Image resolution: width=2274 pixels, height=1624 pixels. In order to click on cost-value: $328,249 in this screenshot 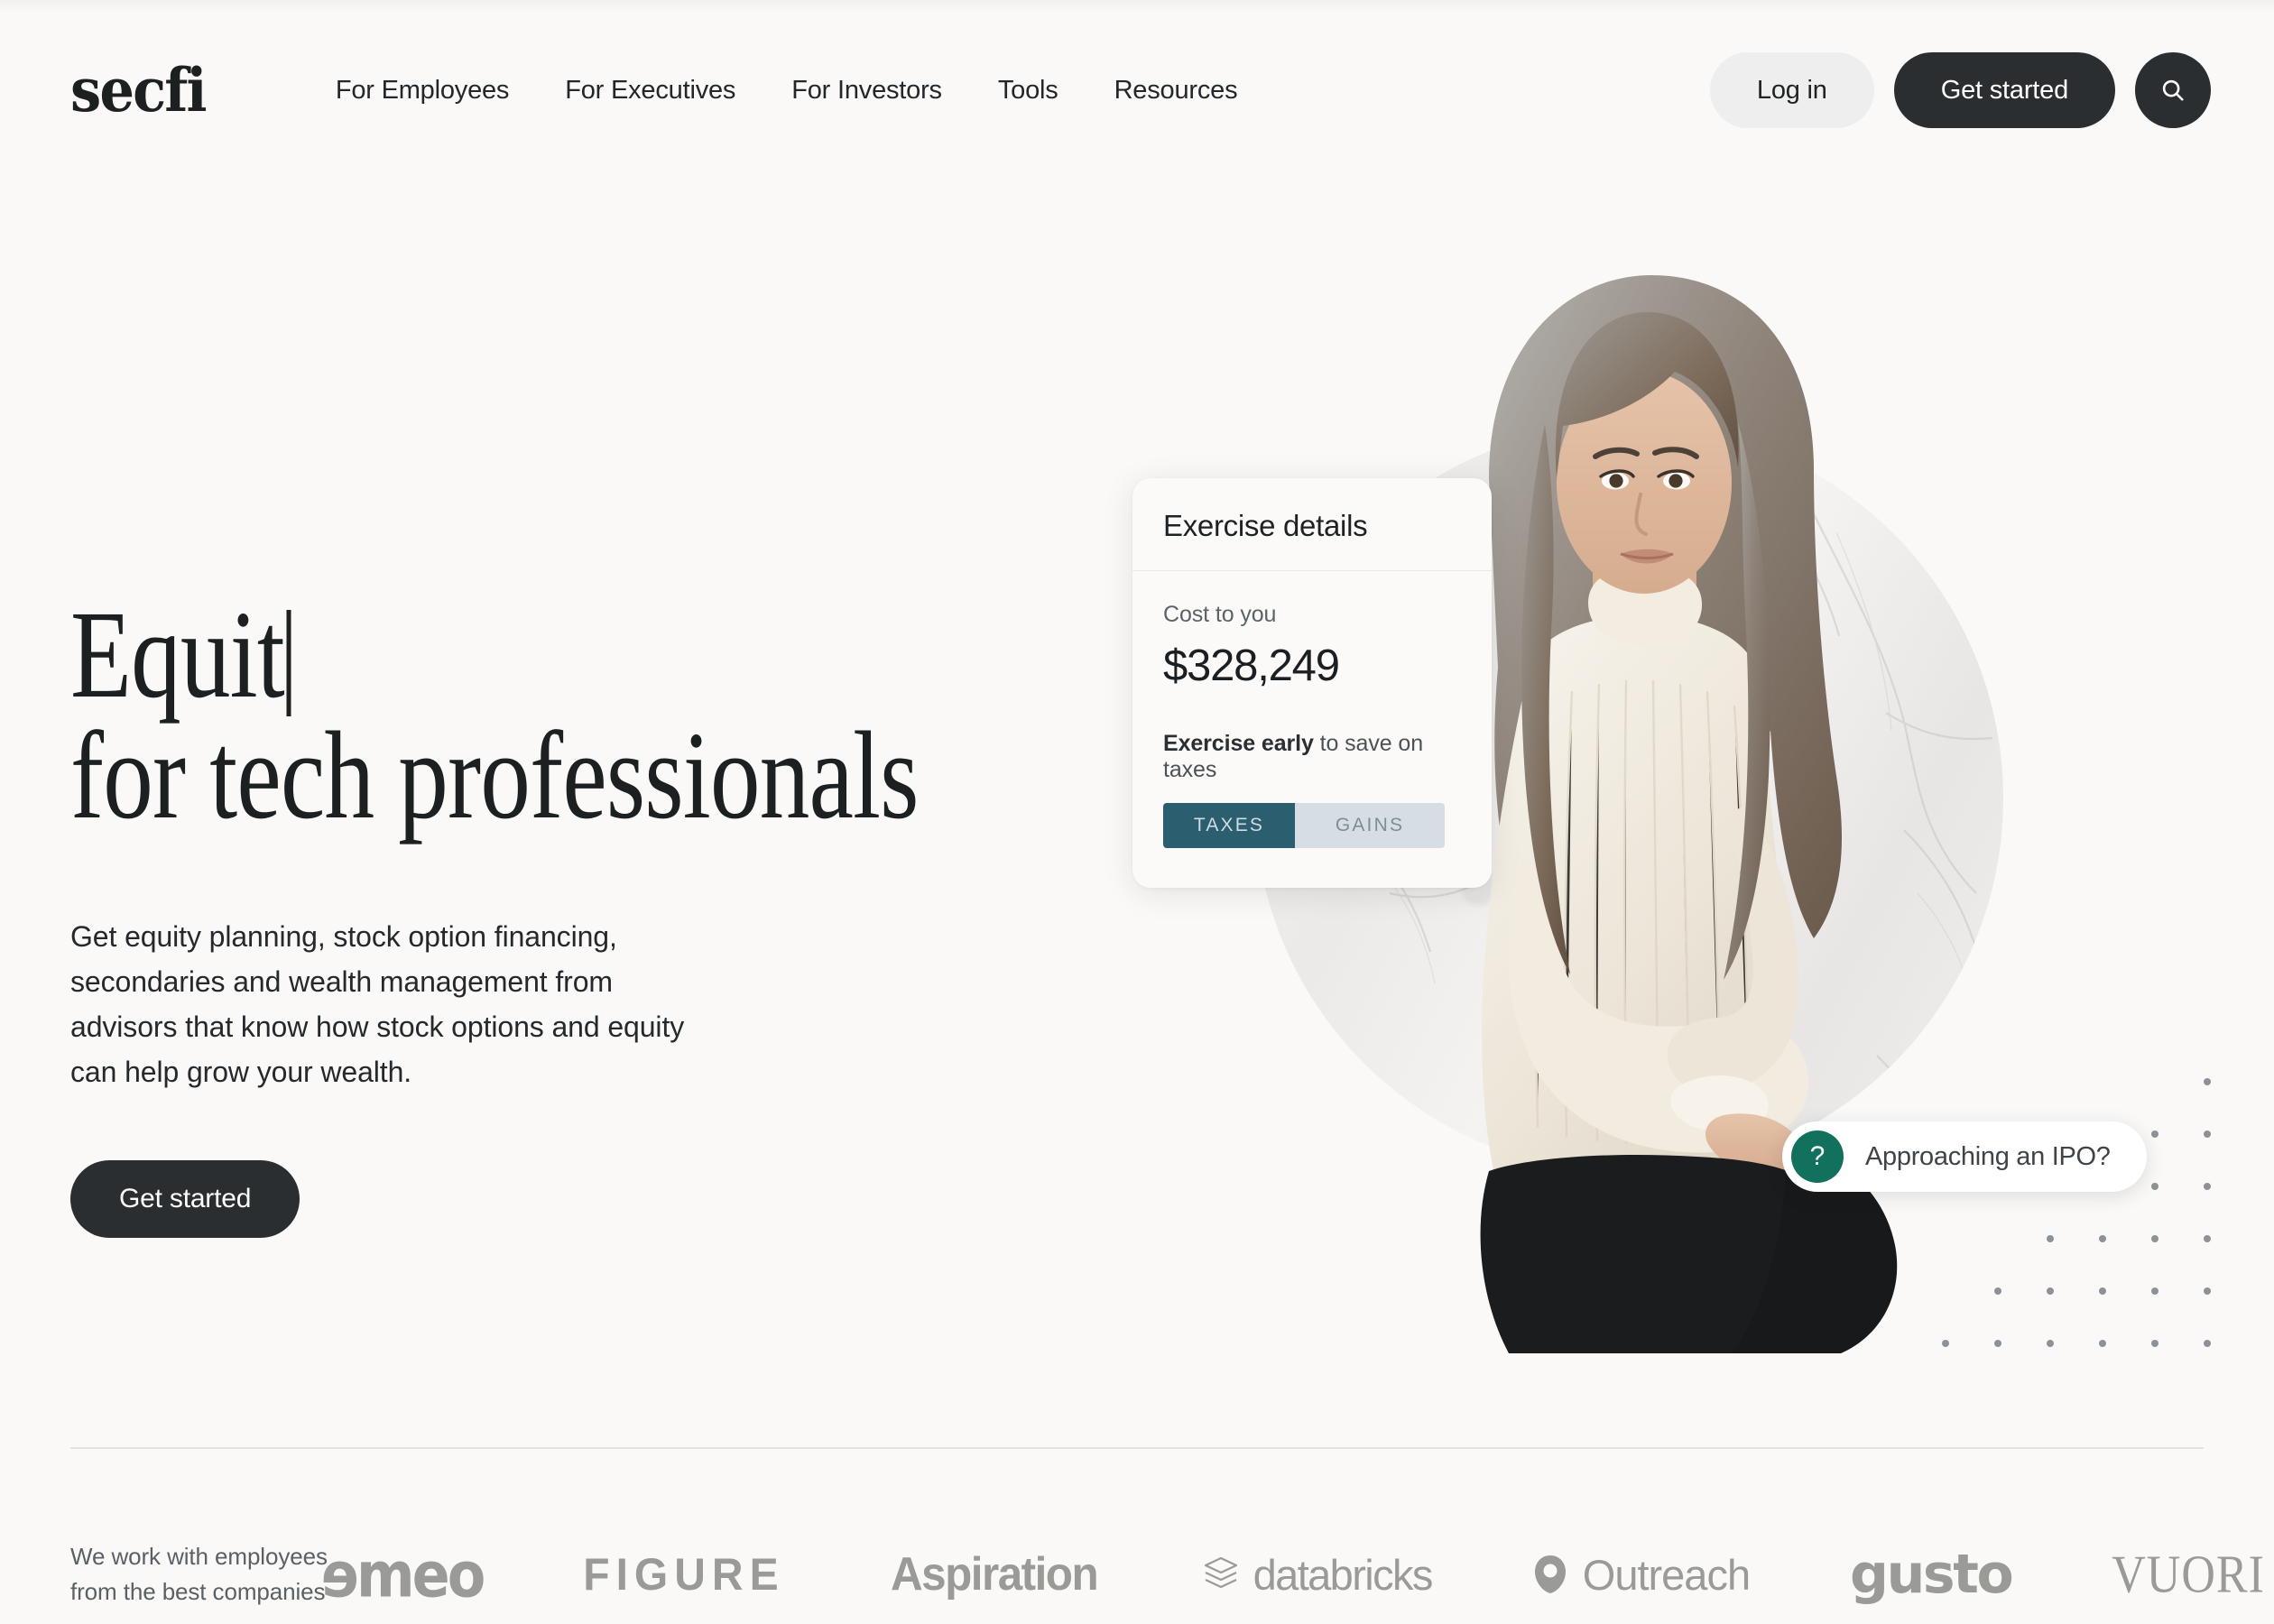, I will do `click(1251, 666)`.